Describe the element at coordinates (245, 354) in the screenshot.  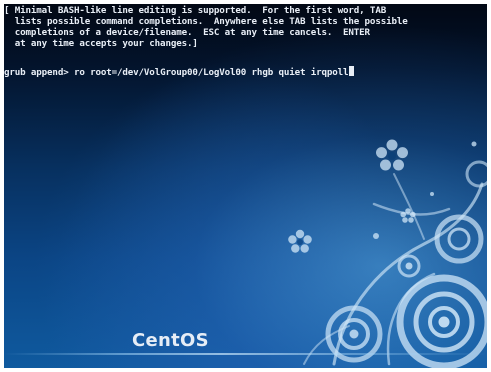
I see `logo-underline` at that location.